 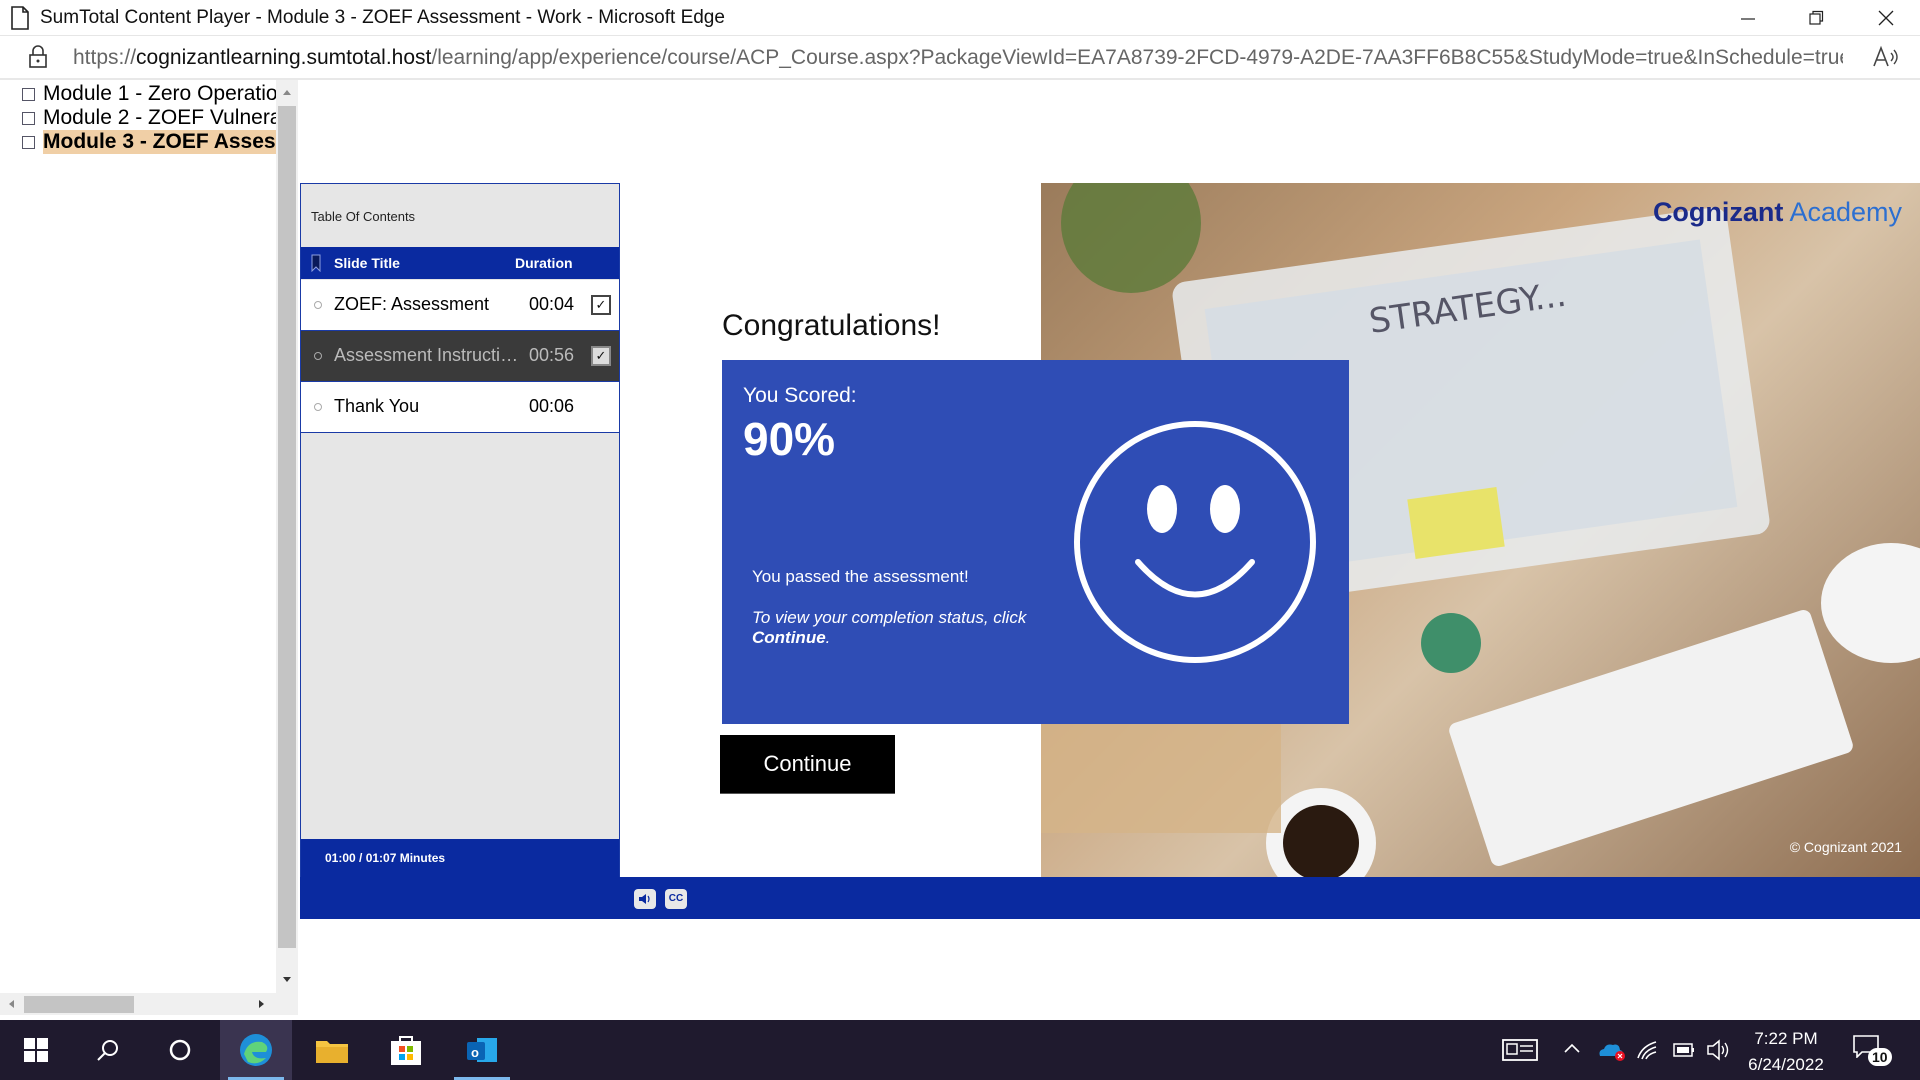 What do you see at coordinates (860, 576) in the screenshot?
I see `pass-message: You passed the assessment!` at bounding box center [860, 576].